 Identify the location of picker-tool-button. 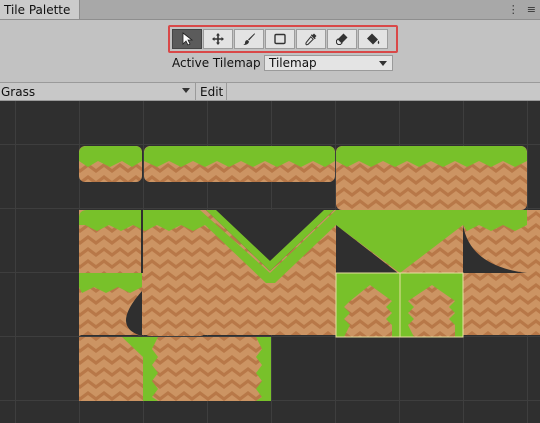
(311, 39).